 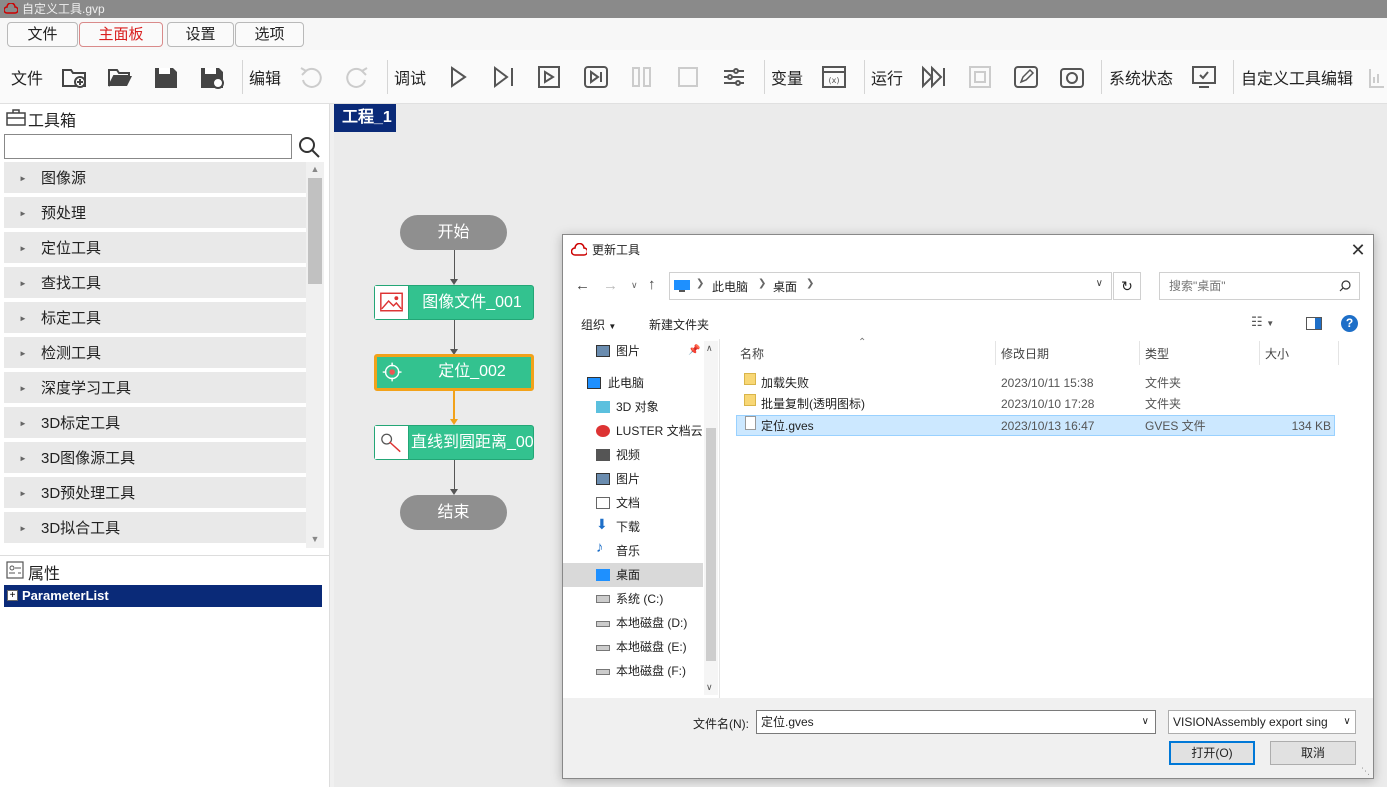 I want to click on nav-item-videos: 视频, so click(x=633, y=455).